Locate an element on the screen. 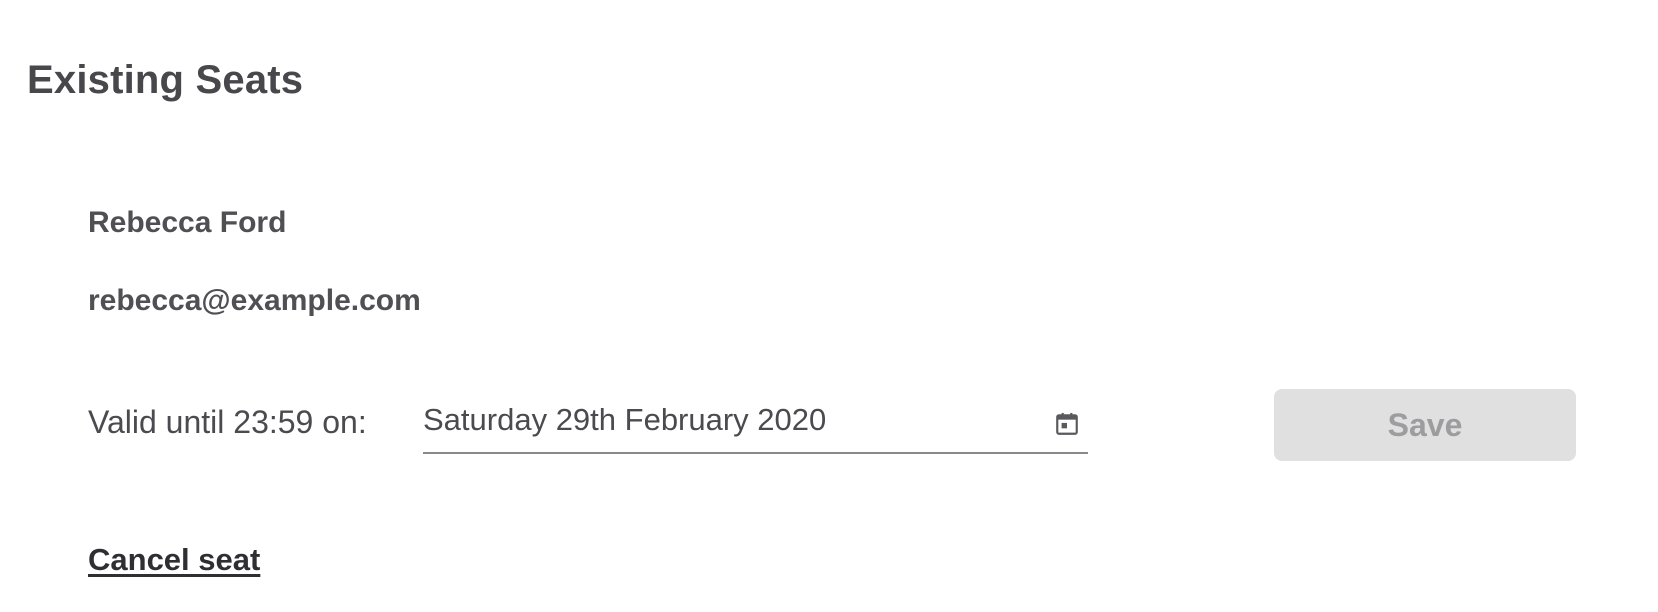 The image size is (1658, 612). valid-date-field: Saturday 29th February 2020 is located at coordinates (755, 423).